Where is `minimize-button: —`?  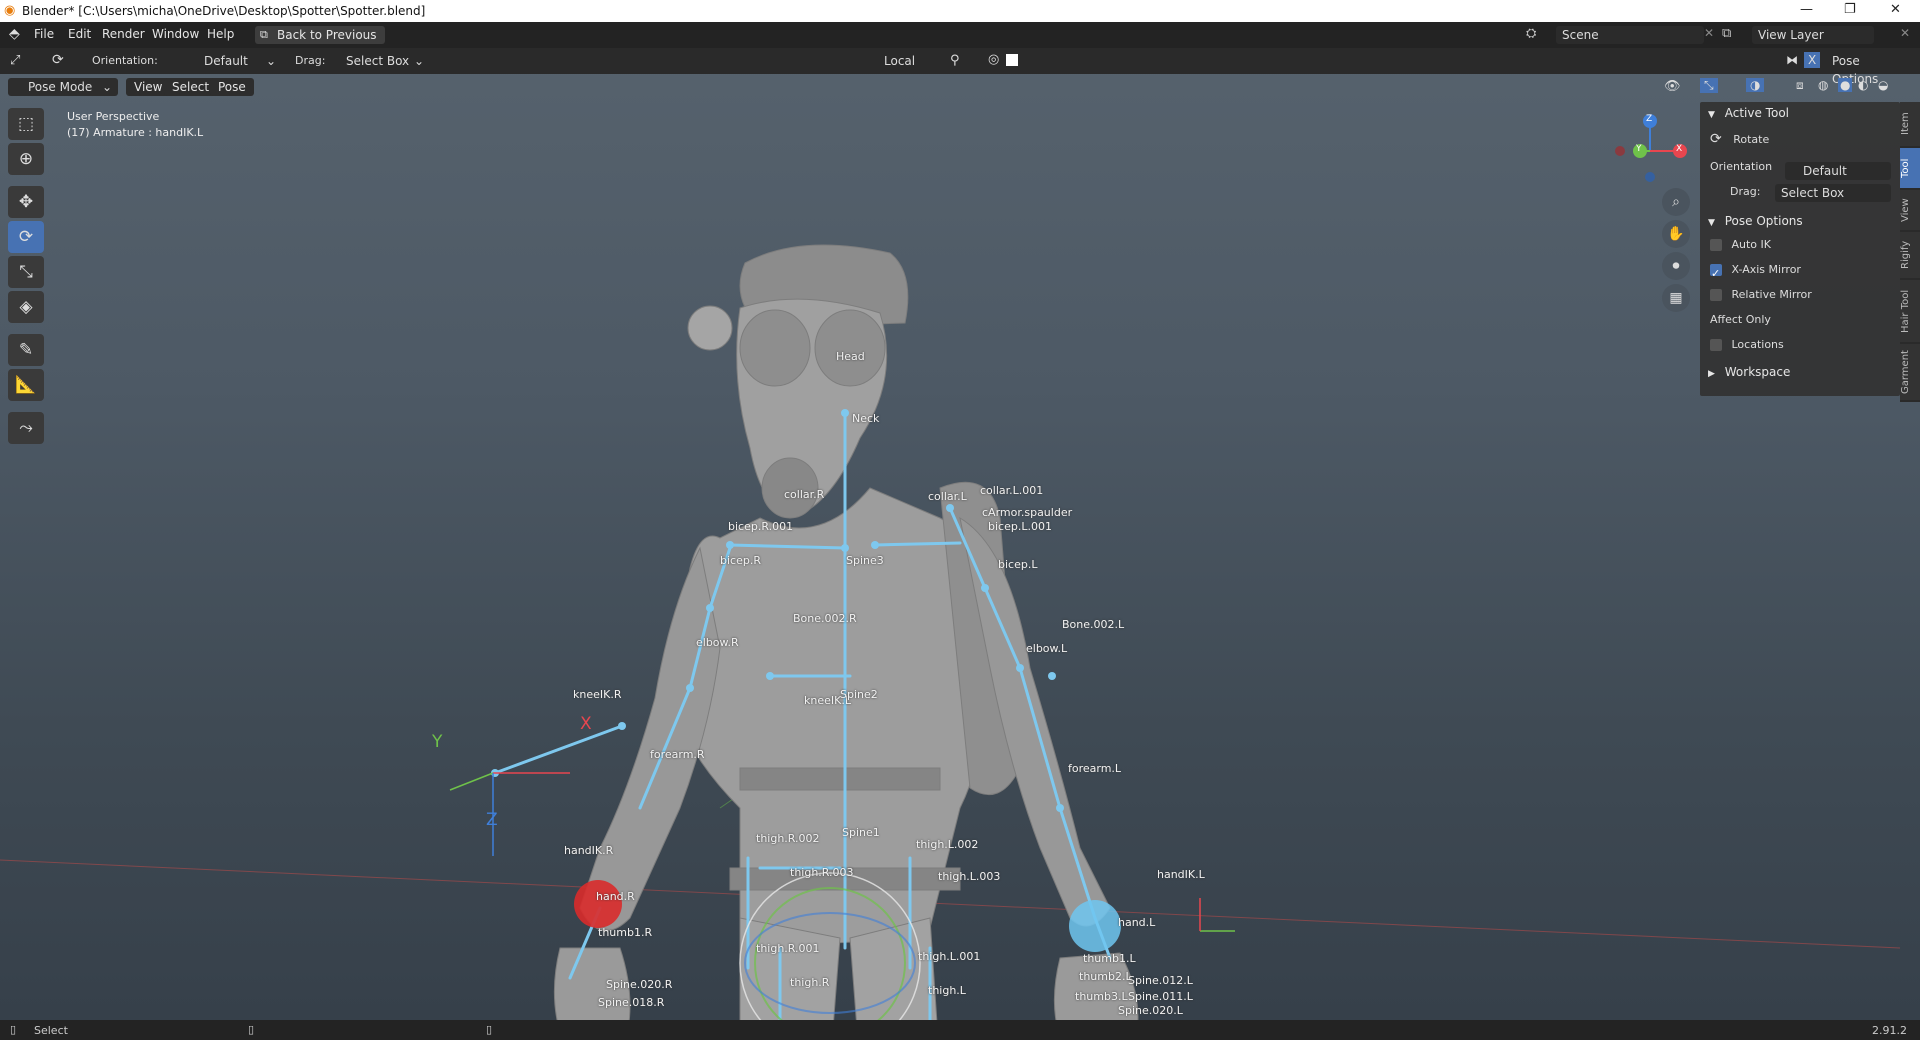 minimize-button: — is located at coordinates (1806, 9).